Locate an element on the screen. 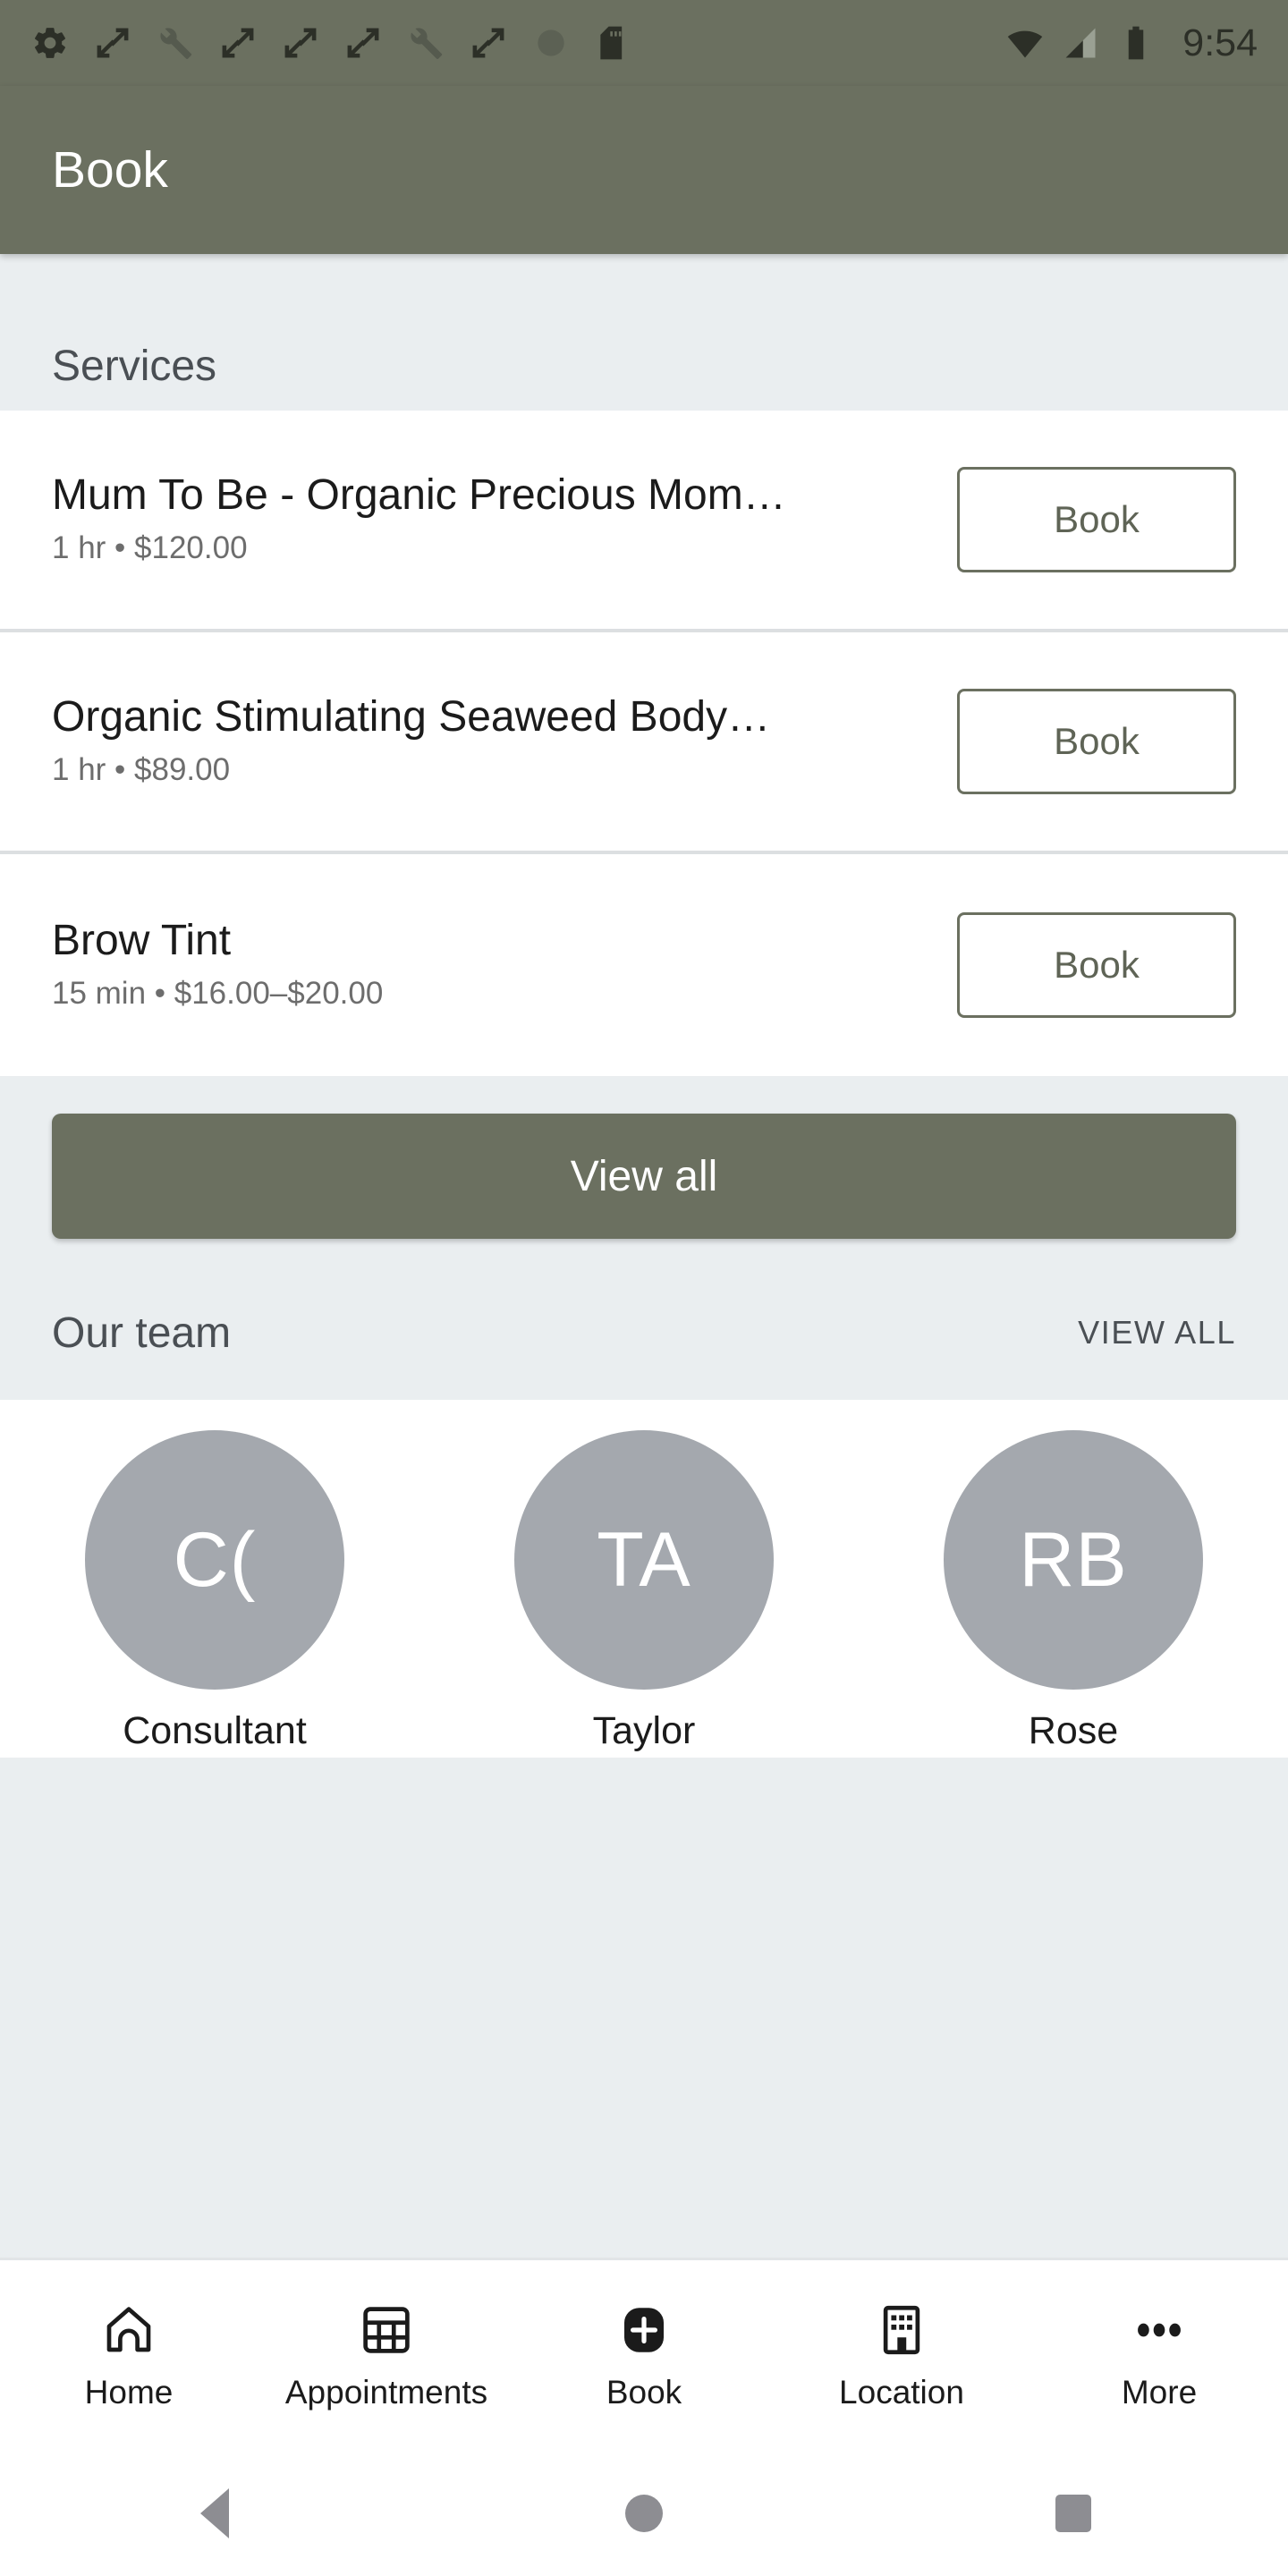 Image resolution: width=1288 pixels, height=2576 pixels. android-home-button is located at coordinates (644, 2513).